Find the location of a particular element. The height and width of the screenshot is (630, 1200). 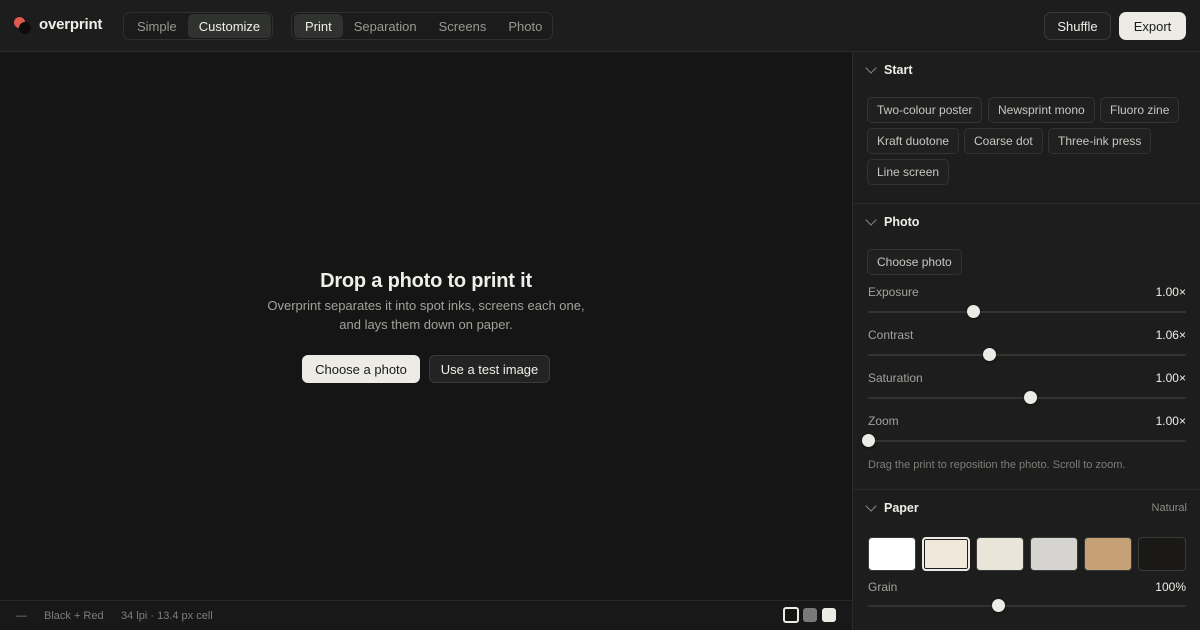

slider-label-contrast: Contrast is located at coordinates (891, 335).